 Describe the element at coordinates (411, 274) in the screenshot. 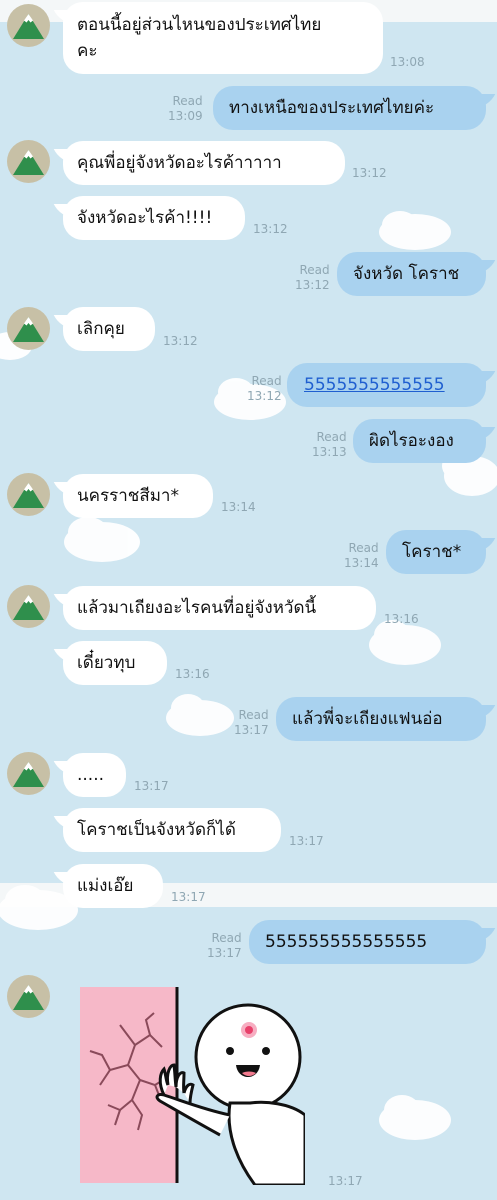

I see `message-bubble: จังหวัด โคราช` at that location.